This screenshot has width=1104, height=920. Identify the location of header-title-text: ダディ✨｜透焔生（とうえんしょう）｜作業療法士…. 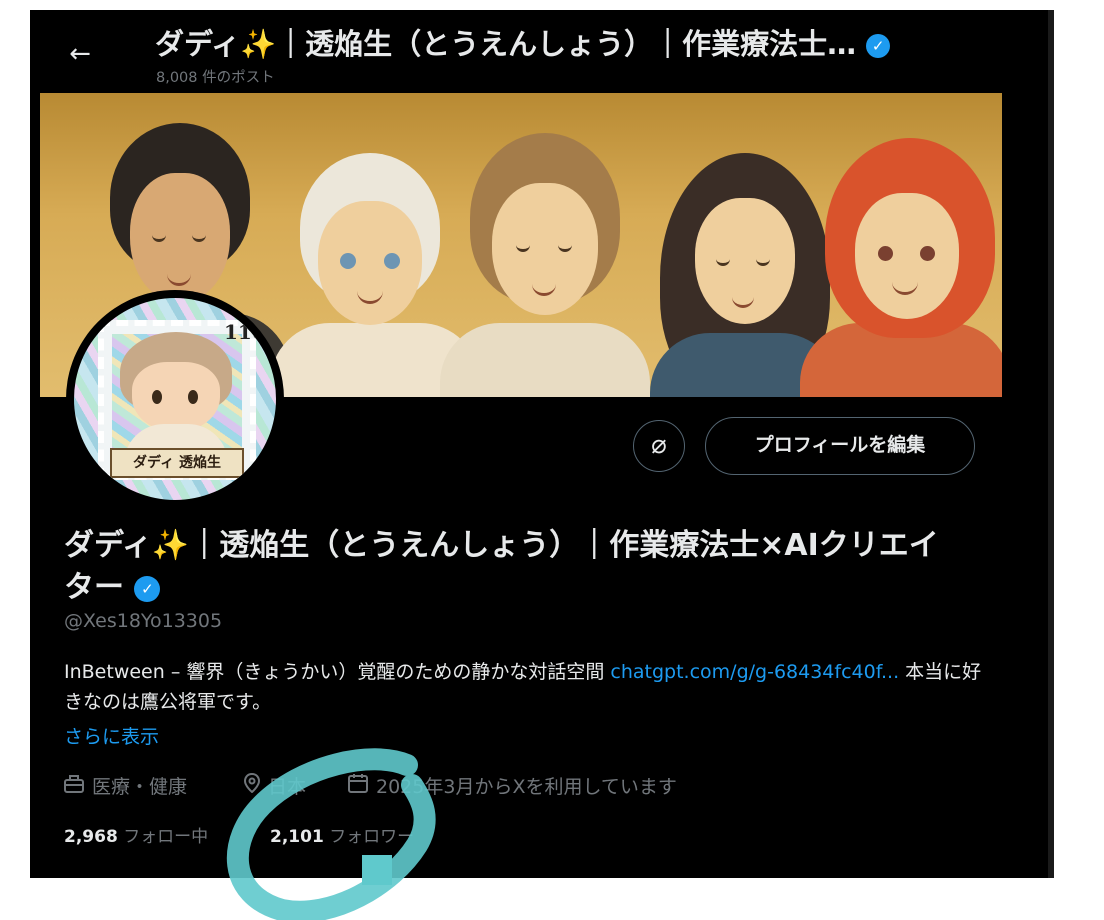
(506, 44).